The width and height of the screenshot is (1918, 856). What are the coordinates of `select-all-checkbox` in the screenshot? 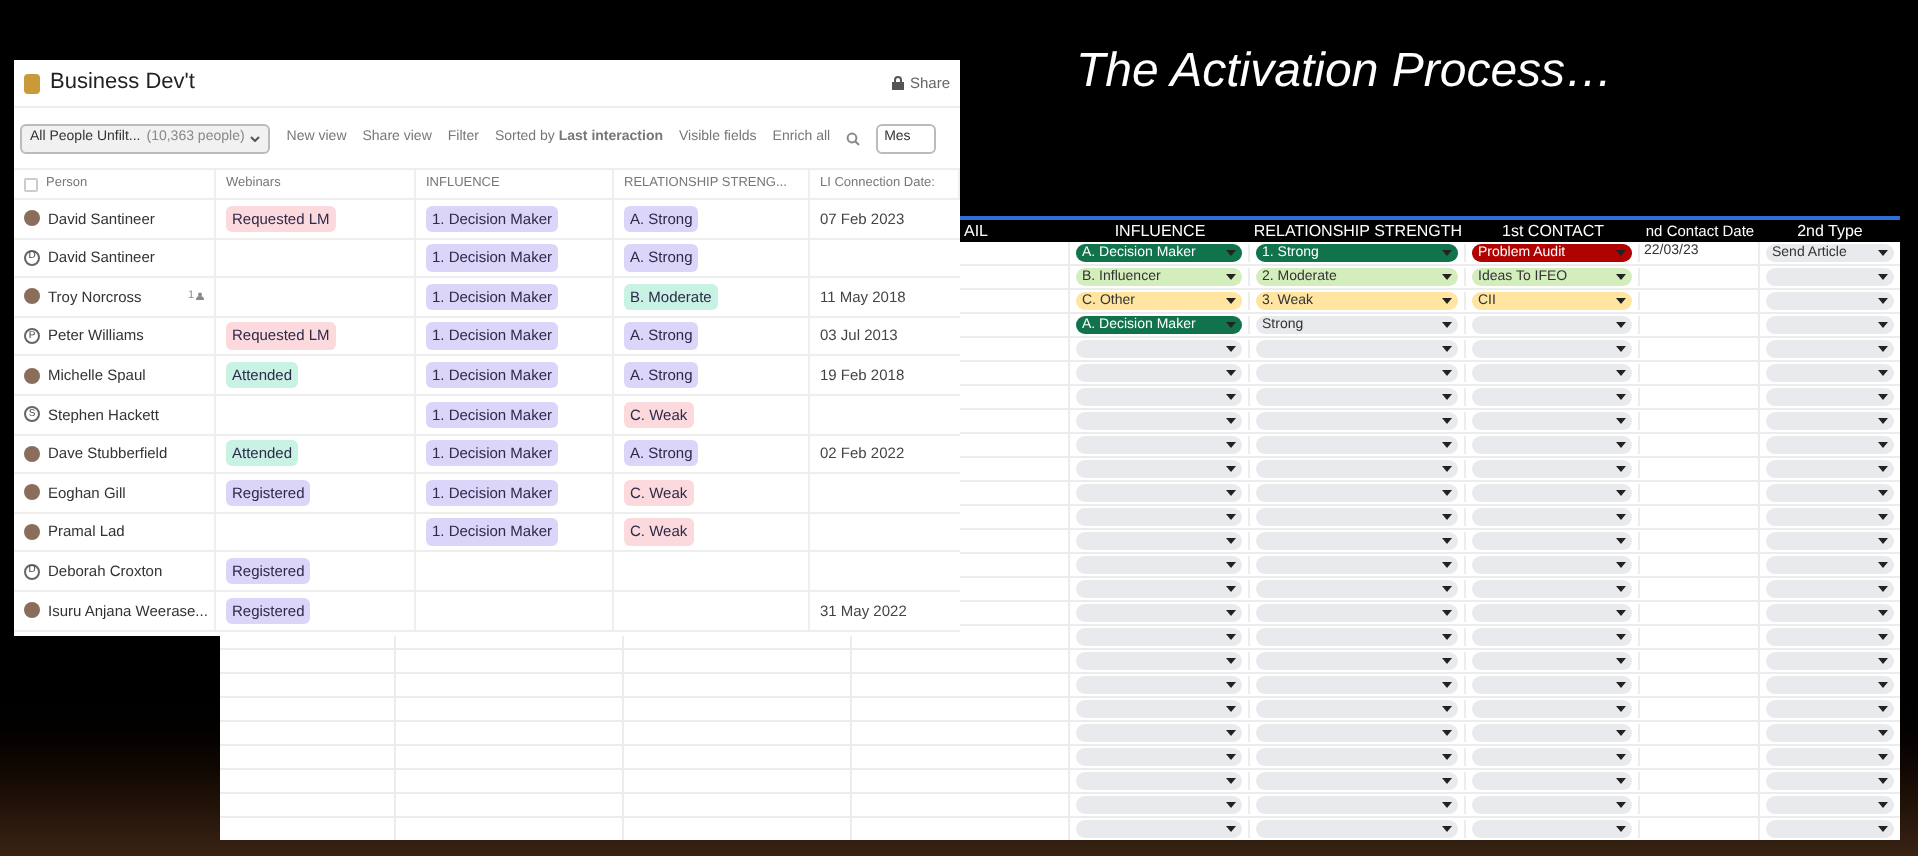 It's located at (31, 184).